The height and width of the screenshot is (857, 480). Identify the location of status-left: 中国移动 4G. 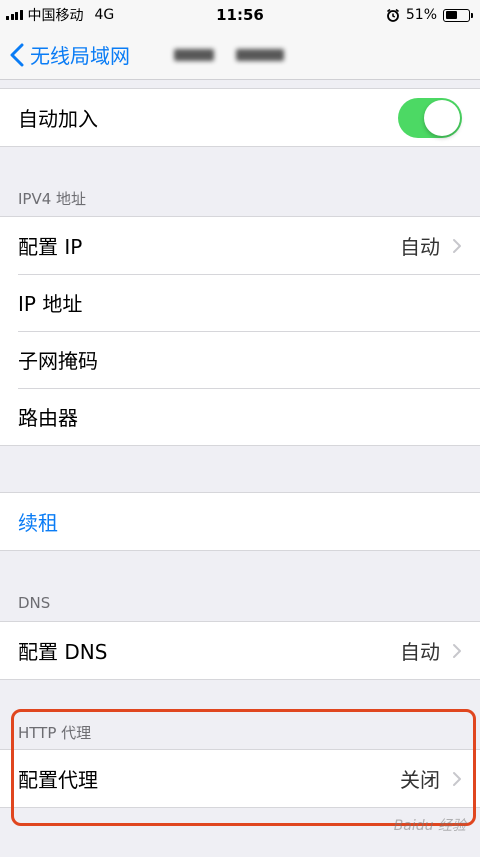
(60, 15).